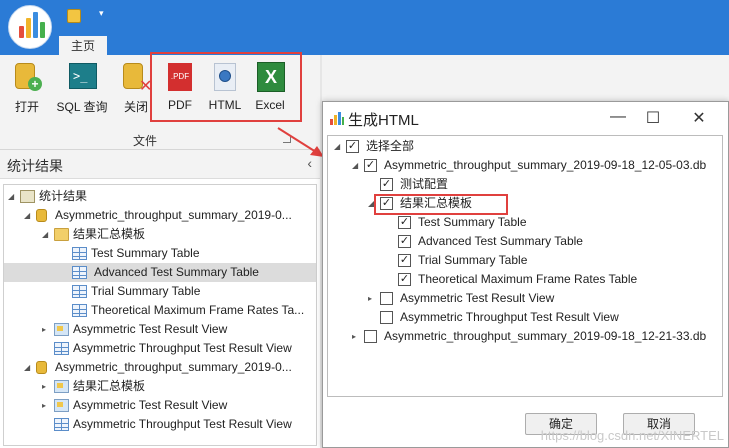 This screenshot has height=448, width=729. Describe the element at coordinates (101, 13) in the screenshot. I see `quick-access-dropdown-icon: ▾` at that location.